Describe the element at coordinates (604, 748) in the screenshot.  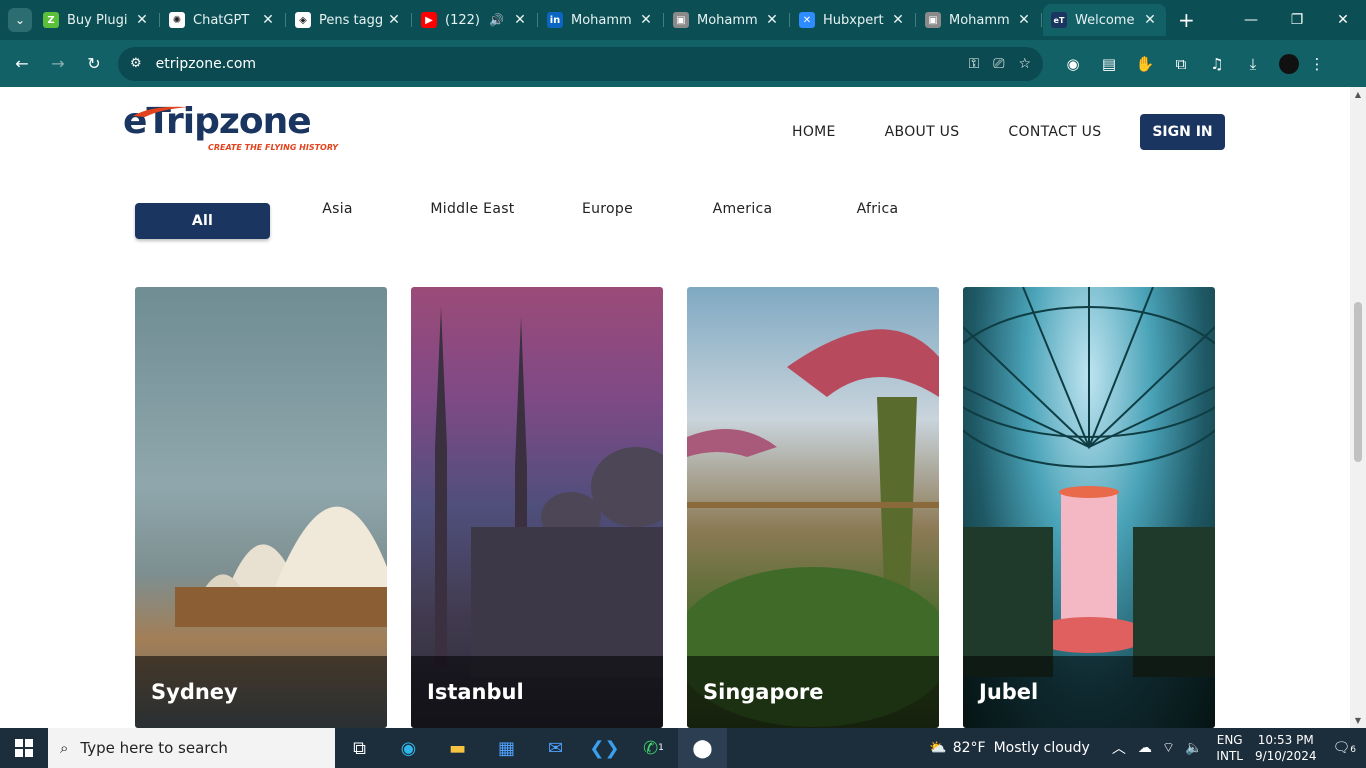
I see `vscode-icon: ❮❯` at that location.